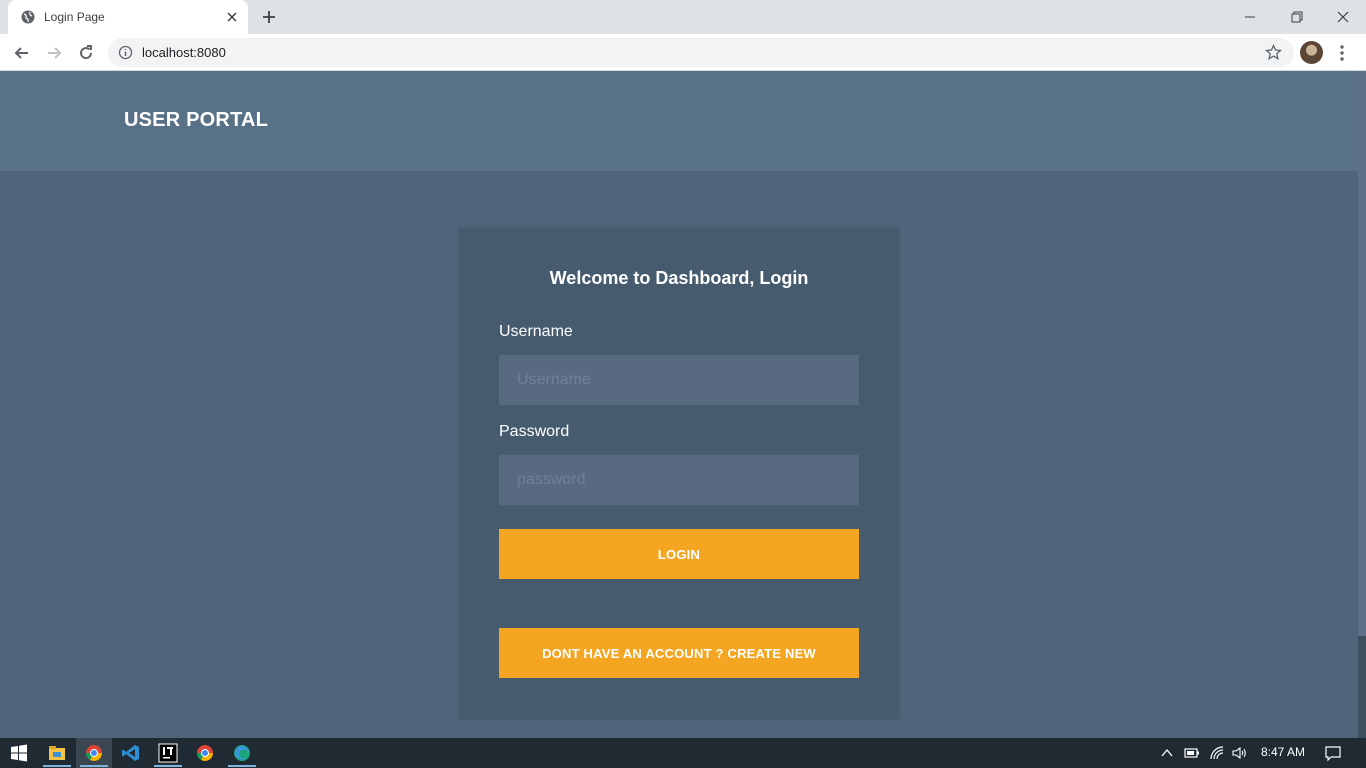 The height and width of the screenshot is (768, 1366). I want to click on close-tab-icon, so click(232, 17).